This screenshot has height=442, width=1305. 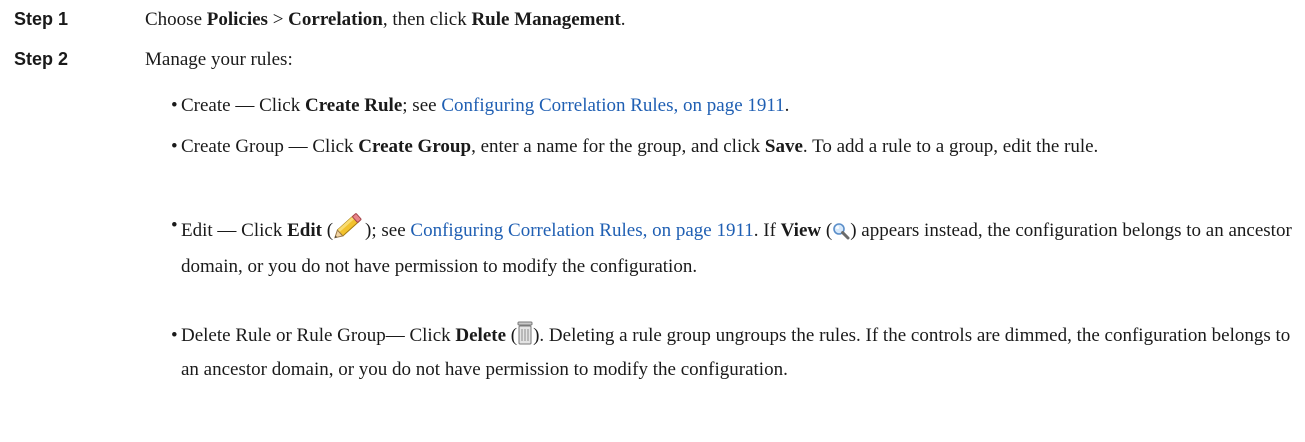 What do you see at coordinates (270, 146) in the screenshot?
I see `text-run: Create Group — Click` at bounding box center [270, 146].